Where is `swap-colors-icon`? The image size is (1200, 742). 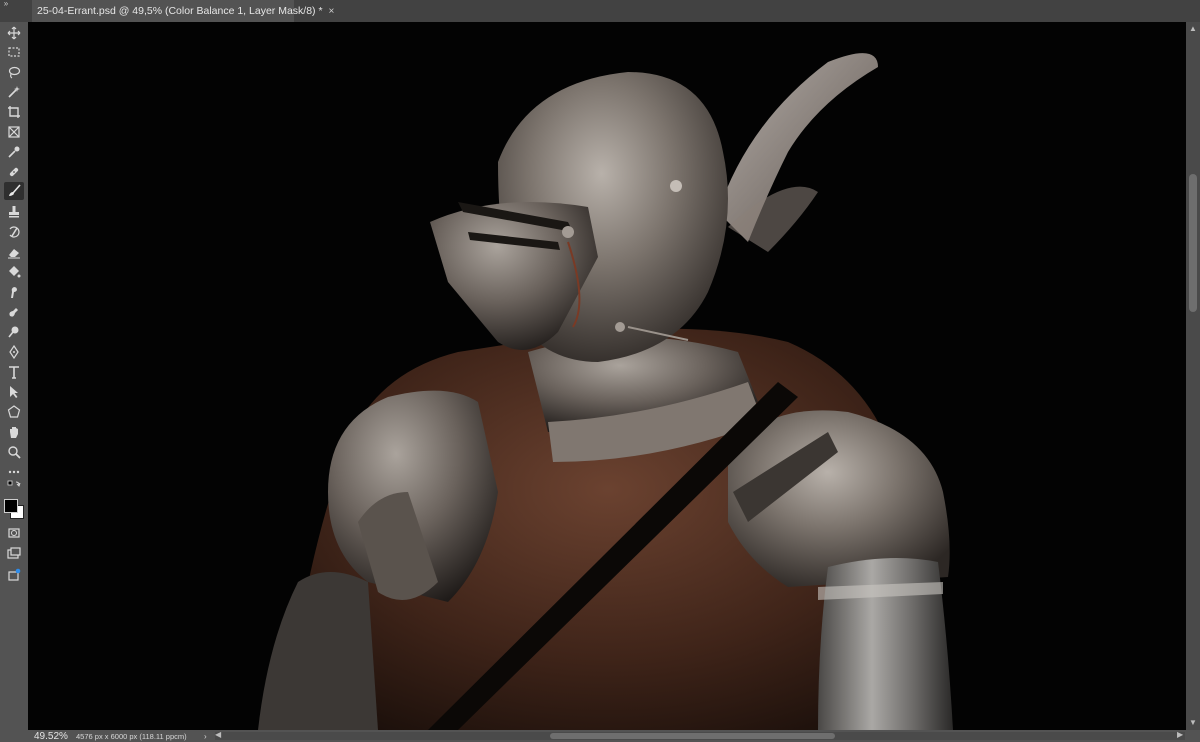 swap-colors-icon is located at coordinates (14, 487).